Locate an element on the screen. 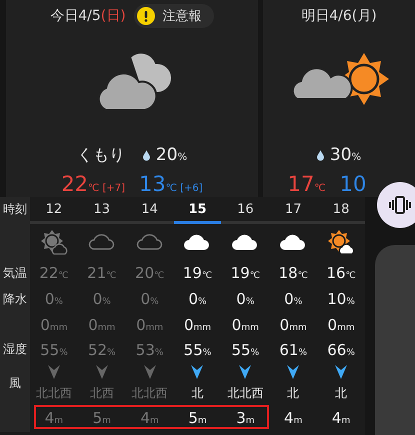 Image resolution: width=415 pixels, height=435 pixels. vibrate-button is located at coordinates (396, 205).